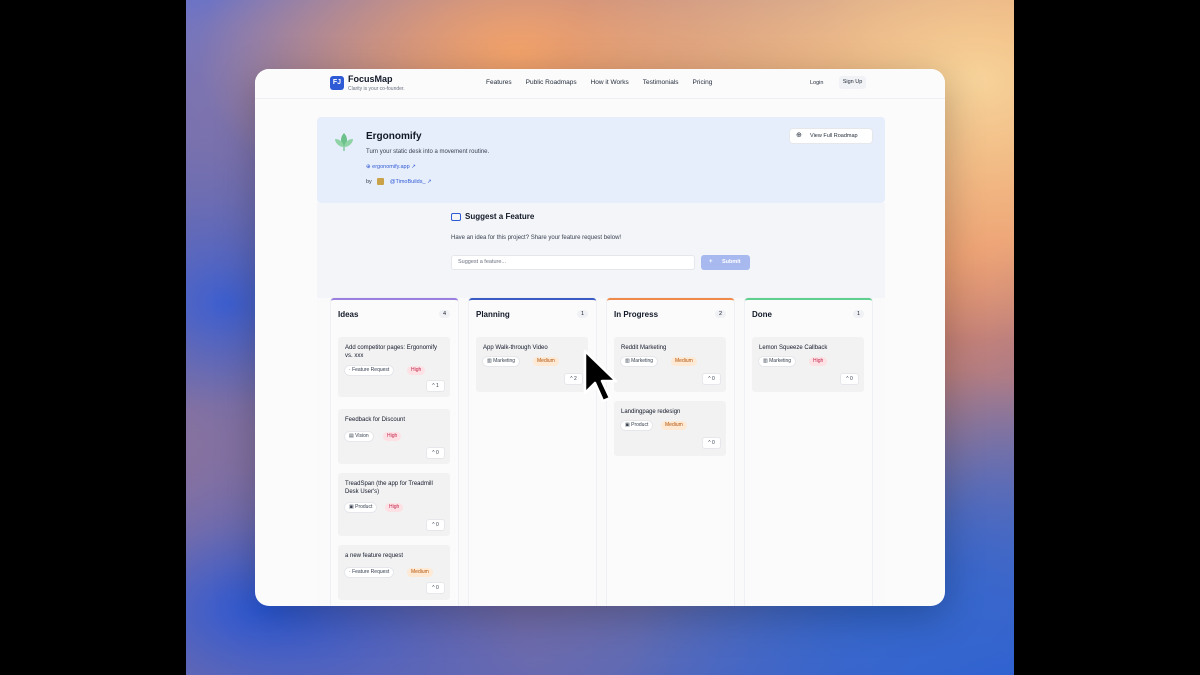 This screenshot has width=1200, height=675. I want to click on submit-label: Submit, so click(731, 262).